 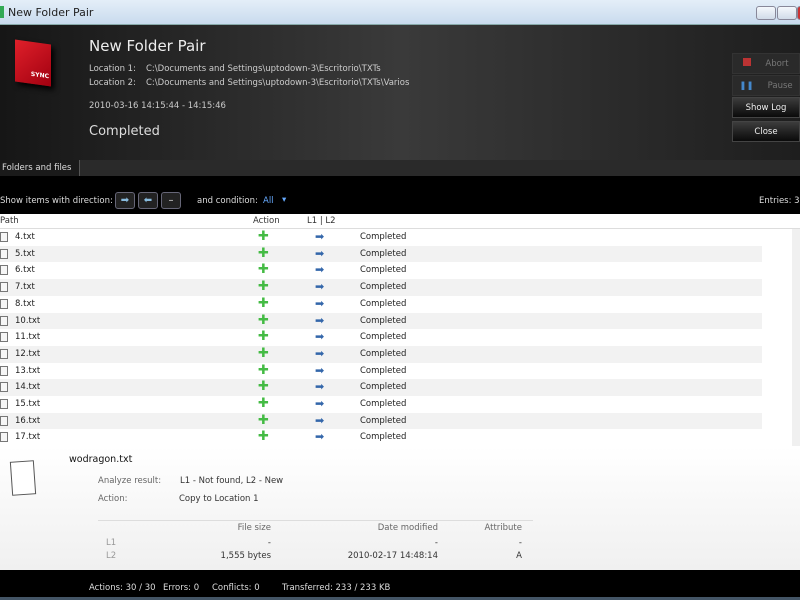 What do you see at coordinates (336, 588) in the screenshot?
I see `transferred-amount: Transferred: 233 / 233 KB` at bounding box center [336, 588].